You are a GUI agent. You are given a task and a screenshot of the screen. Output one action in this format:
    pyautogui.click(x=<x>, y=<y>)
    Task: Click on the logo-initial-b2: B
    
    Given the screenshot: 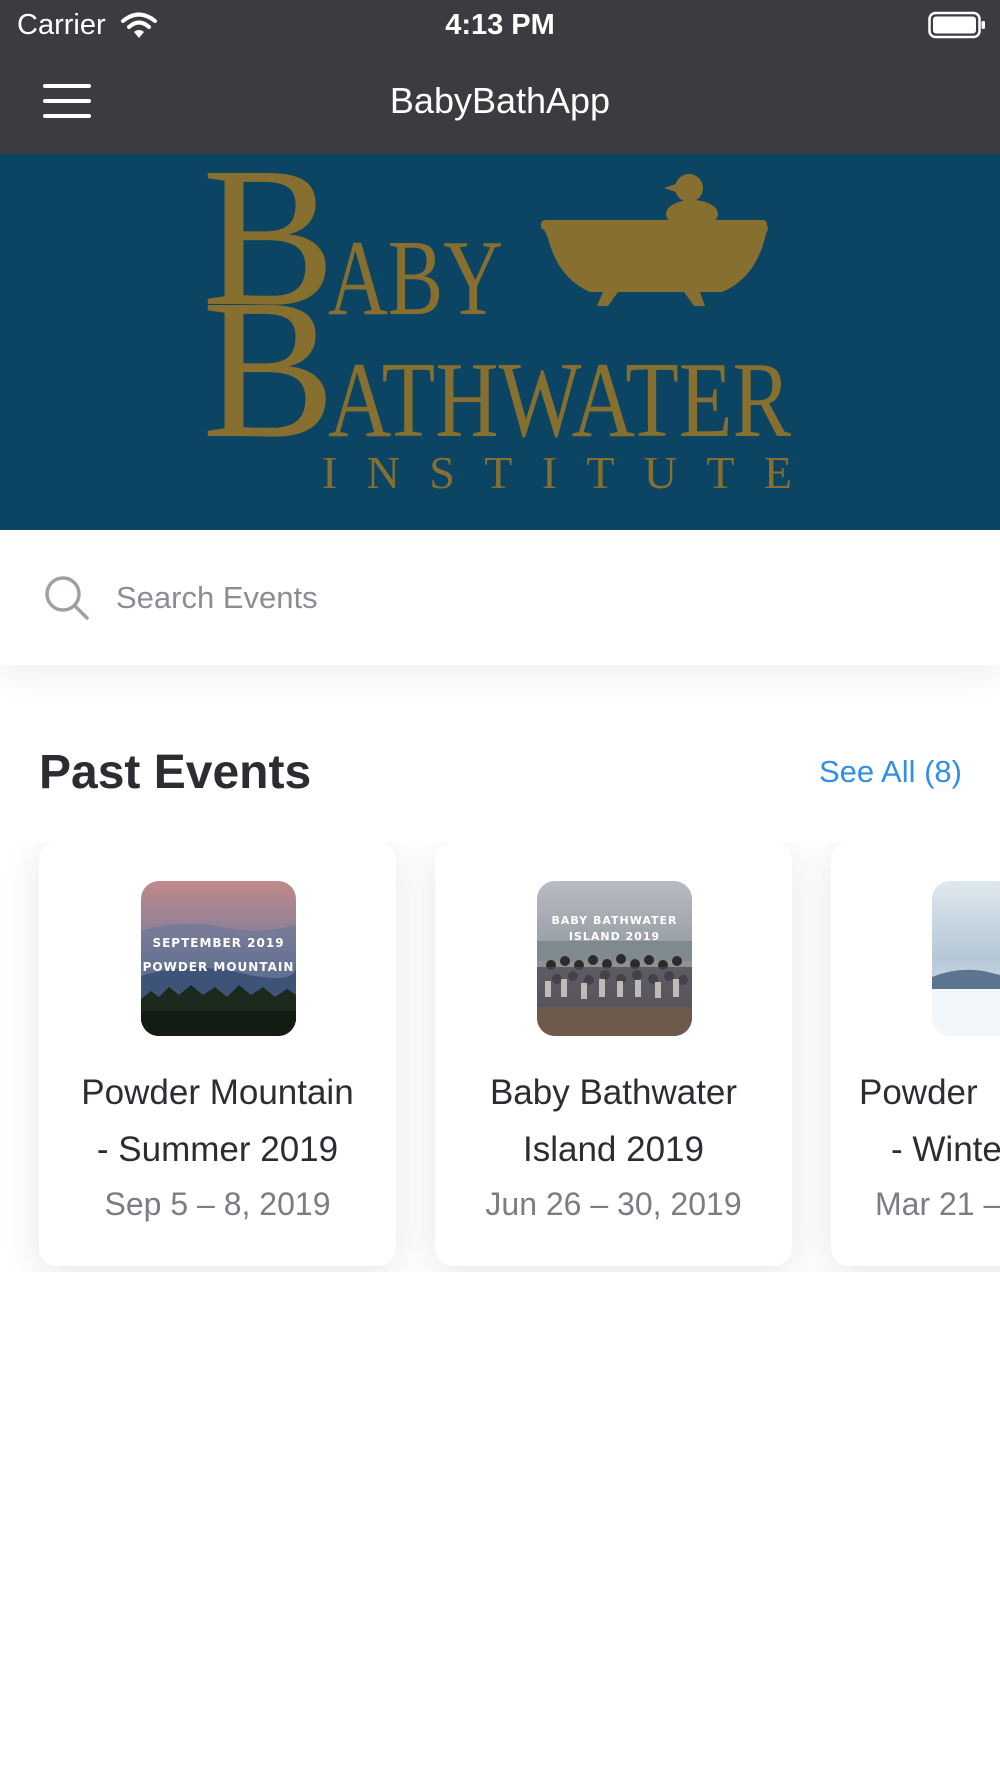 What is the action you would take?
    pyautogui.click(x=268, y=369)
    